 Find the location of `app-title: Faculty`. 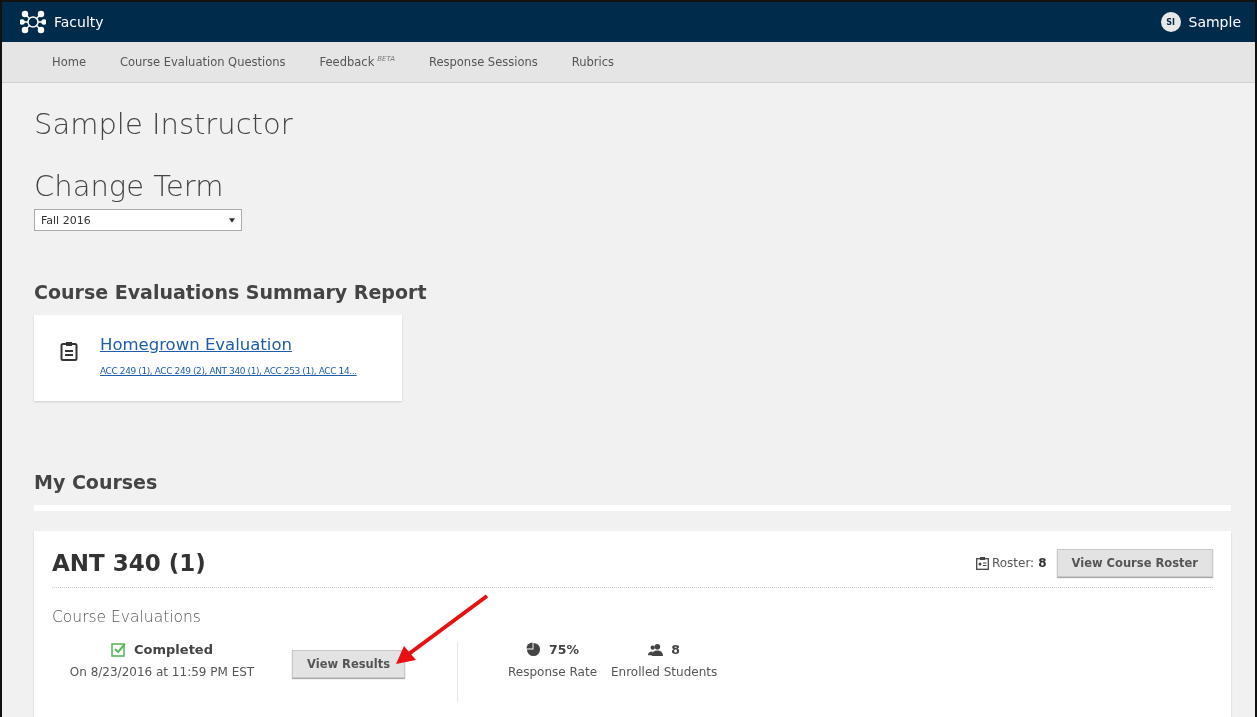

app-title: Faculty is located at coordinates (79, 22).